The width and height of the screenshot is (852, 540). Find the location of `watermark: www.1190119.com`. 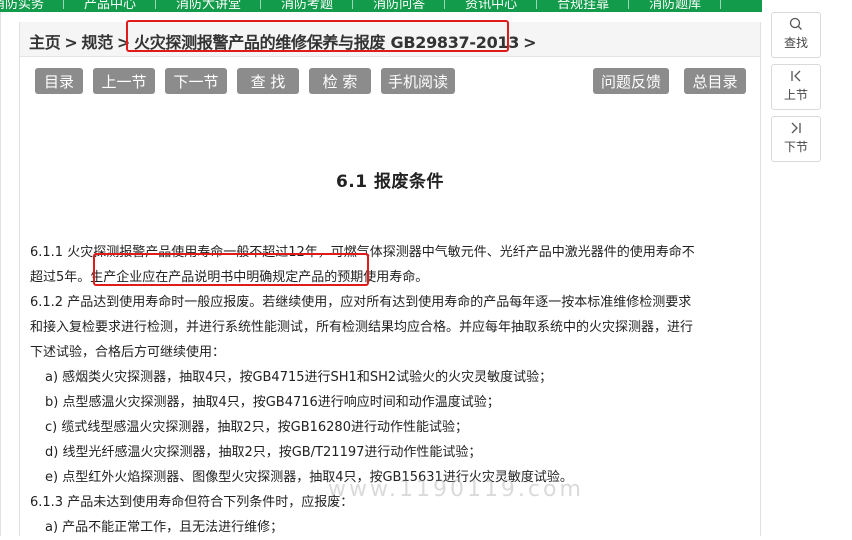

watermark: www.1190119.com is located at coordinates (456, 489).